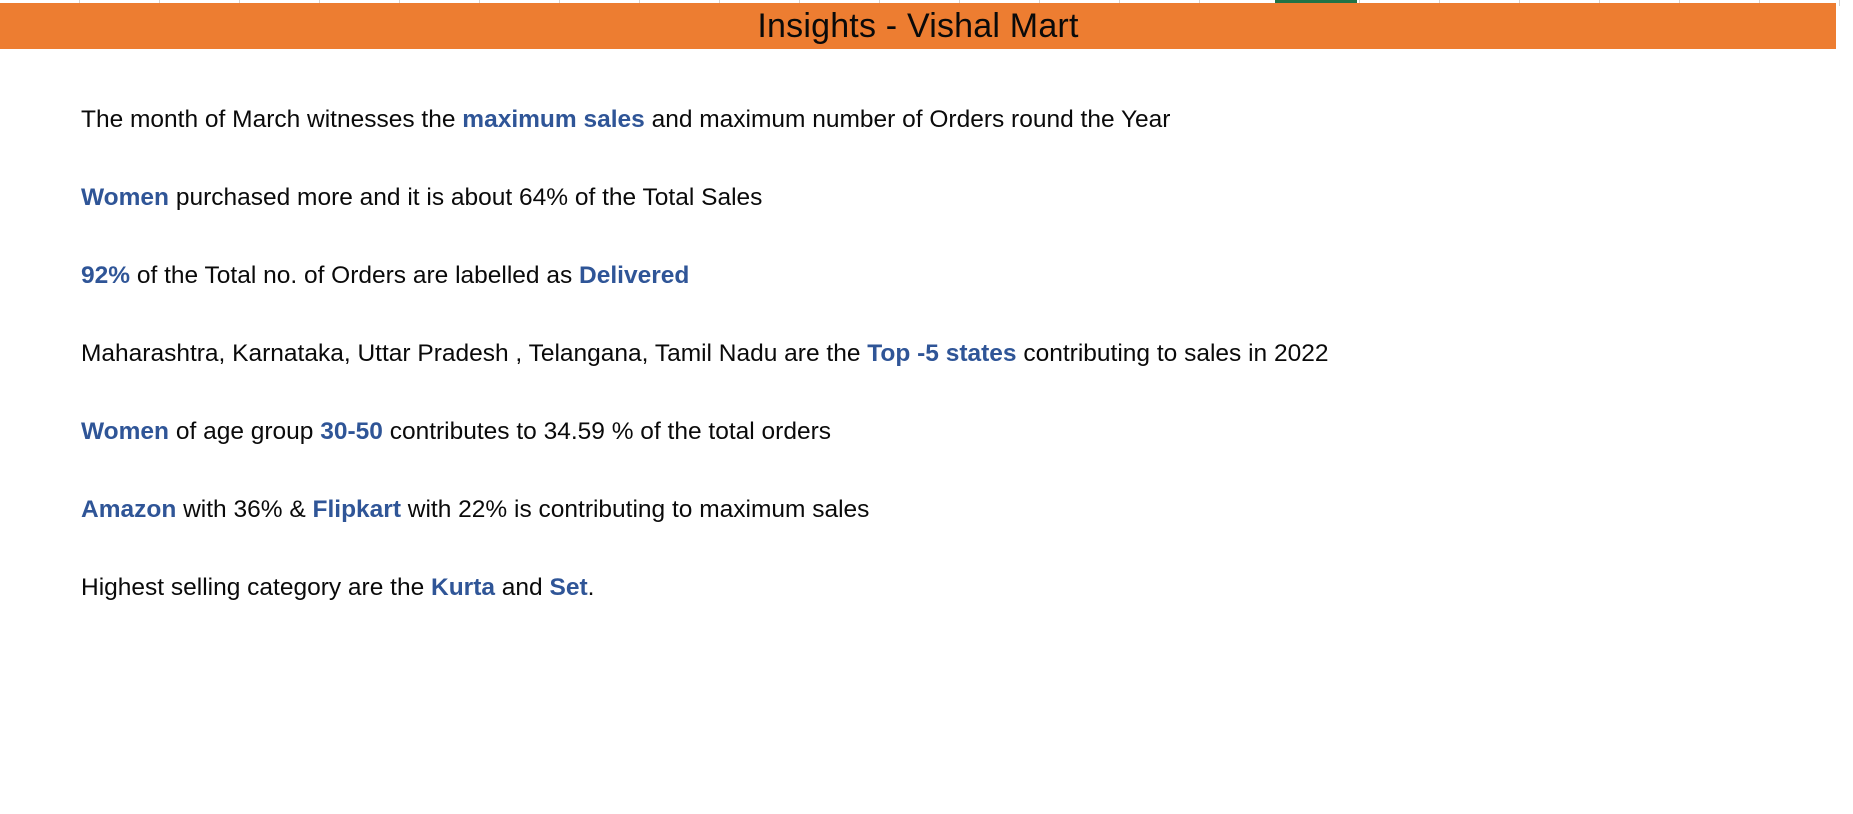 This screenshot has width=1853, height=814. What do you see at coordinates (256, 587) in the screenshot?
I see `insight-text: Highest selling category are the` at bounding box center [256, 587].